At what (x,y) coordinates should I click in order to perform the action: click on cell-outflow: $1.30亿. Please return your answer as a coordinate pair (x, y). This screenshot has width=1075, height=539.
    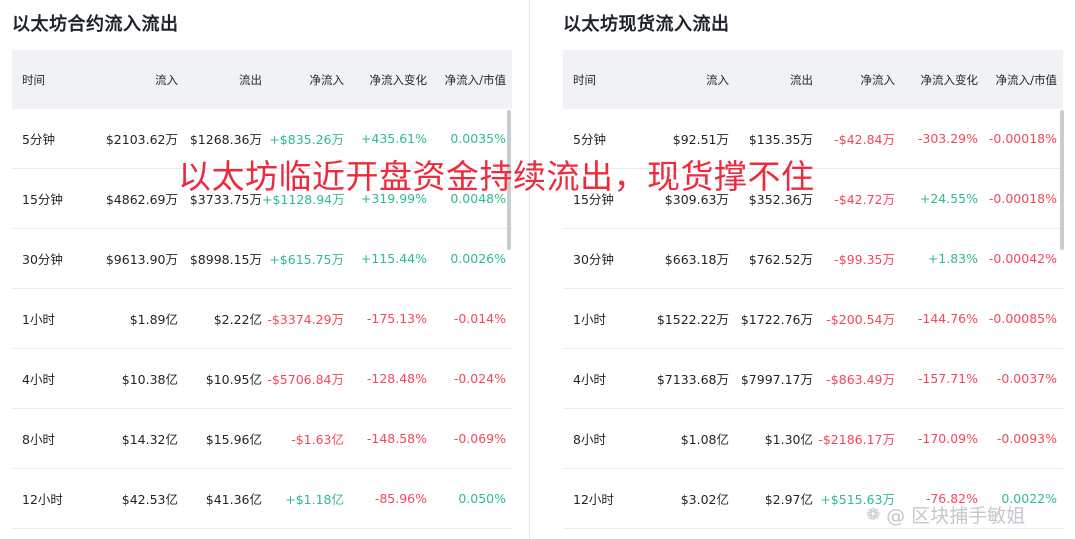
    Looking at the image, I should click on (788, 439).